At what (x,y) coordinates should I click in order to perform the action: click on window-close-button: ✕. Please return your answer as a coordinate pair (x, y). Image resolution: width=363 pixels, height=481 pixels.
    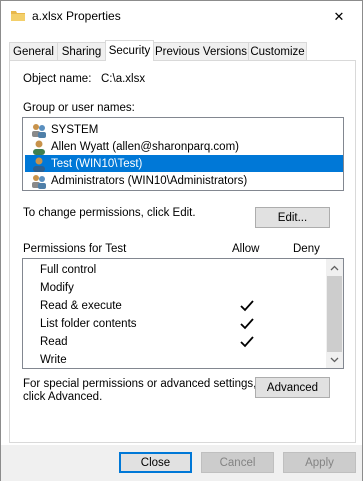
    Looking at the image, I should click on (339, 16).